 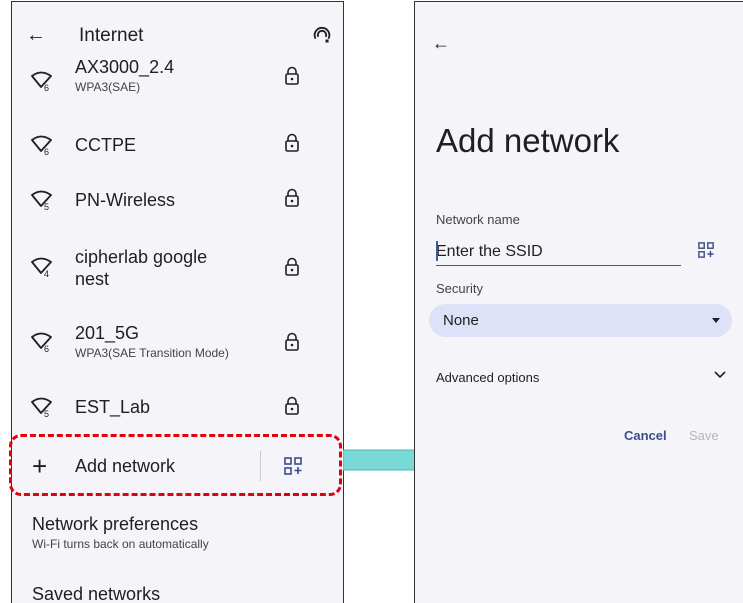 What do you see at coordinates (175, 465) in the screenshot?
I see `highlight-annotation` at bounding box center [175, 465].